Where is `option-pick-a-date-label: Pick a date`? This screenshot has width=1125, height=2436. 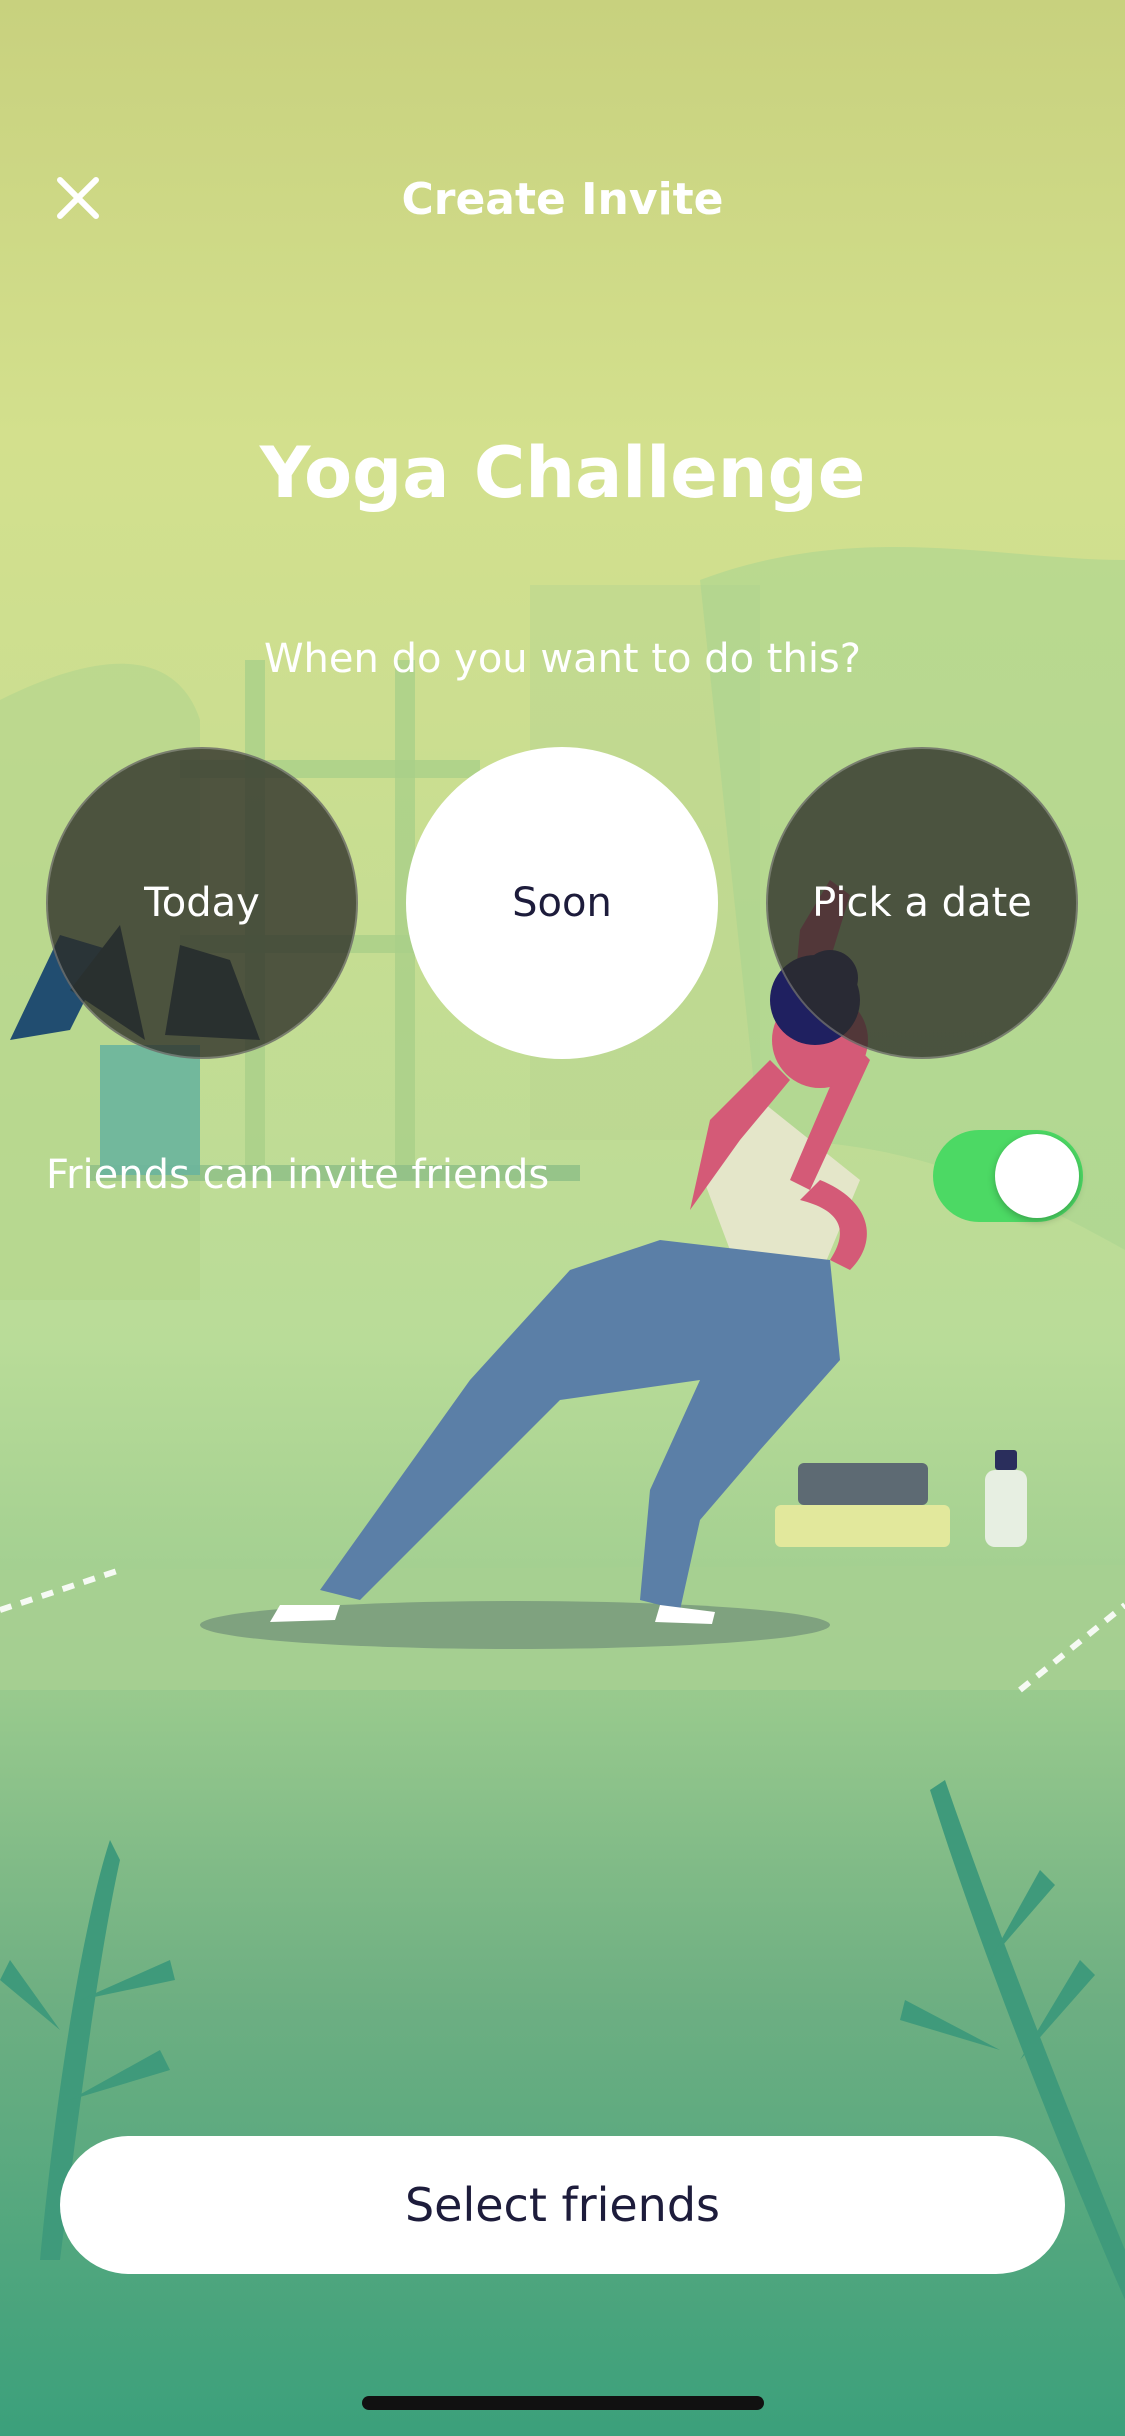 option-pick-a-date-label: Pick a date is located at coordinates (922, 903).